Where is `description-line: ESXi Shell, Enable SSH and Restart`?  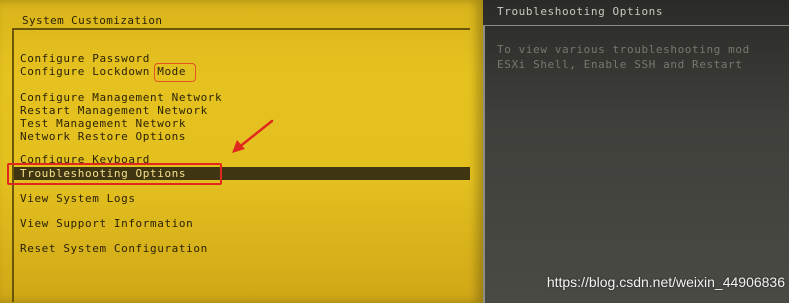
description-line: ESXi Shell, Enable SSH and Restart is located at coordinates (620, 64).